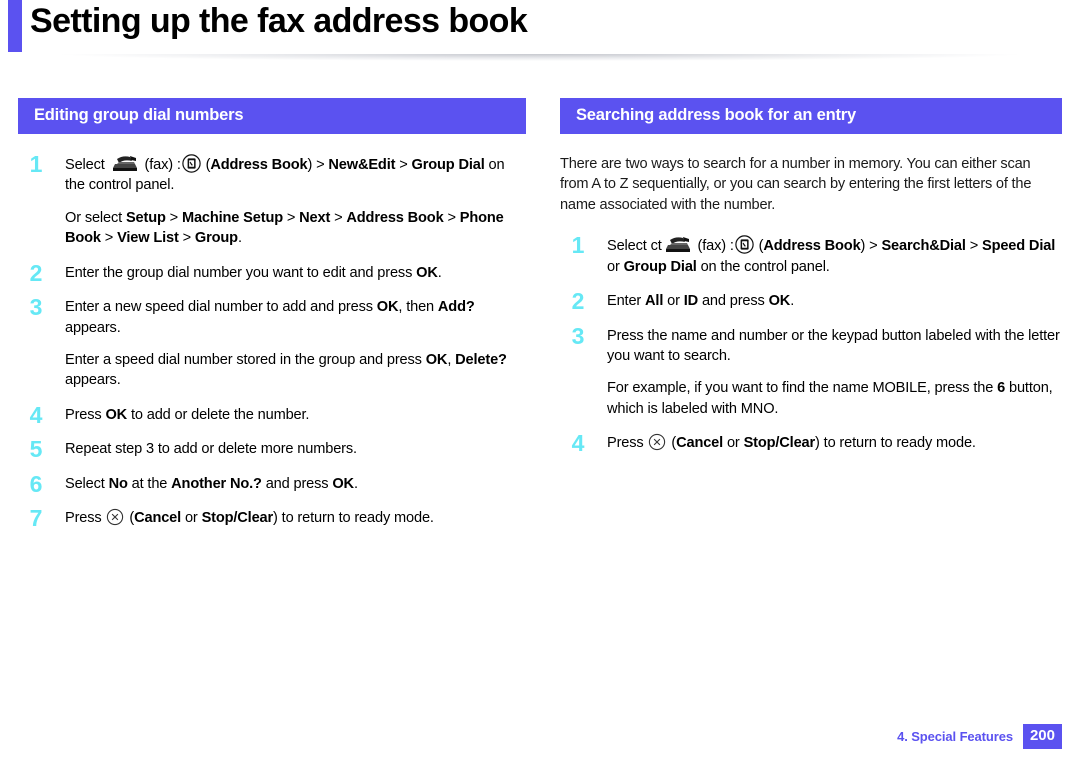 This screenshot has height=763, width=1080. What do you see at coordinates (148, 238) in the screenshot?
I see `menu-term: View List` at bounding box center [148, 238].